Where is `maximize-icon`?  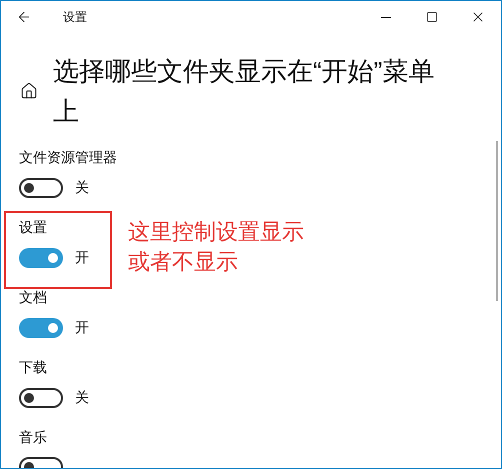 maximize-icon is located at coordinates (432, 17).